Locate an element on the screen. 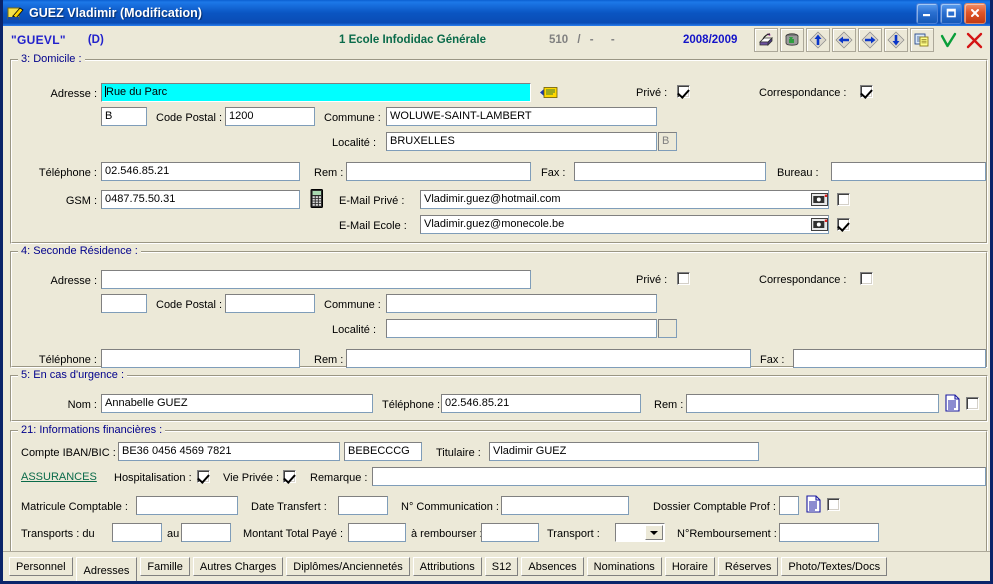 This screenshot has height=584, width=993. label-hospitalisation: Hospitalisation : is located at coordinates (153, 478).